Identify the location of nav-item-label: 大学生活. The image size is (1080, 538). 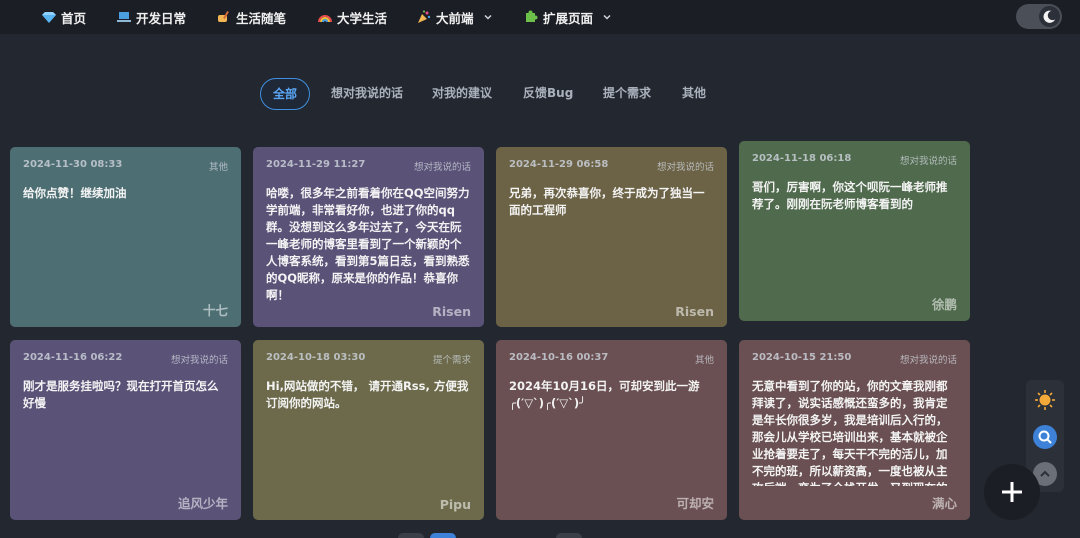
(362, 18).